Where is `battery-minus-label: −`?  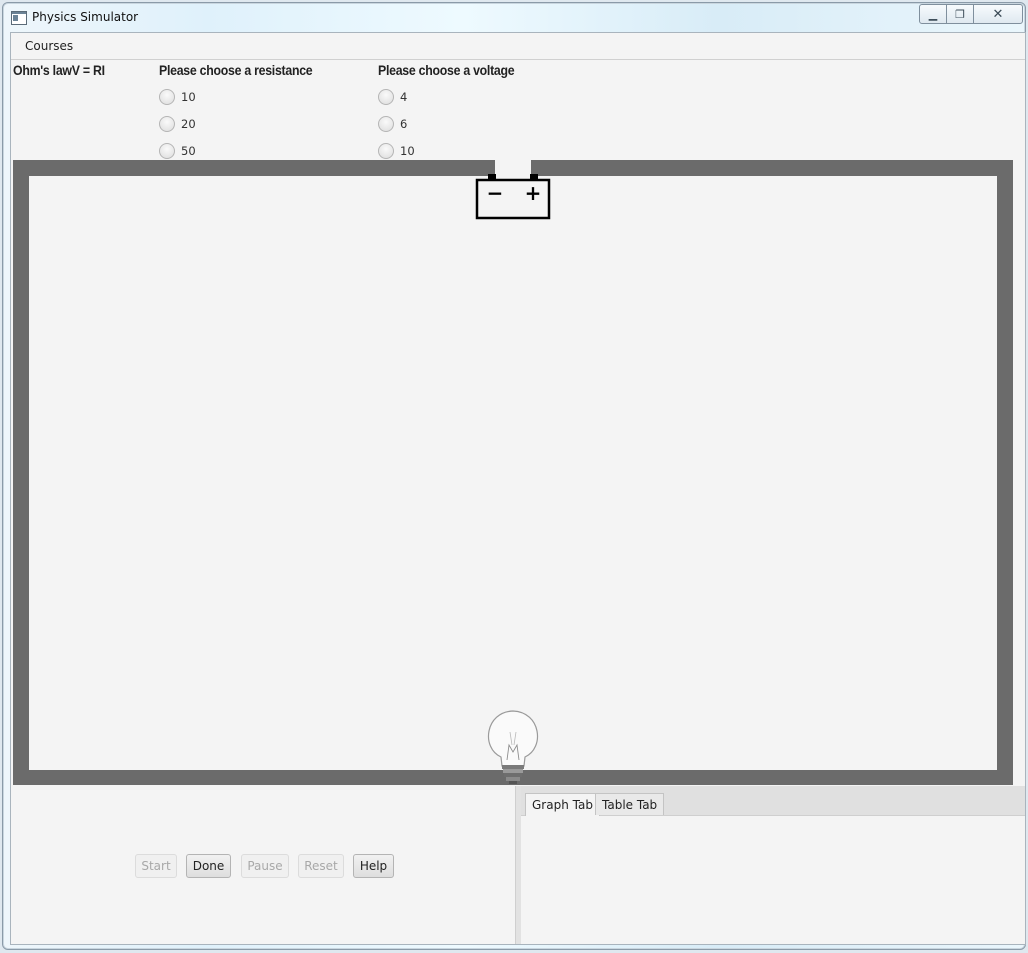
battery-minus-label: − is located at coordinates (495, 193).